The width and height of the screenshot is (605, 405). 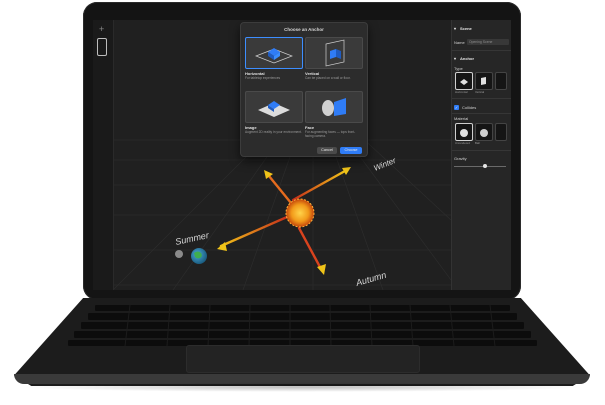 I want to click on laptop-shadow, so click(x=302, y=387).